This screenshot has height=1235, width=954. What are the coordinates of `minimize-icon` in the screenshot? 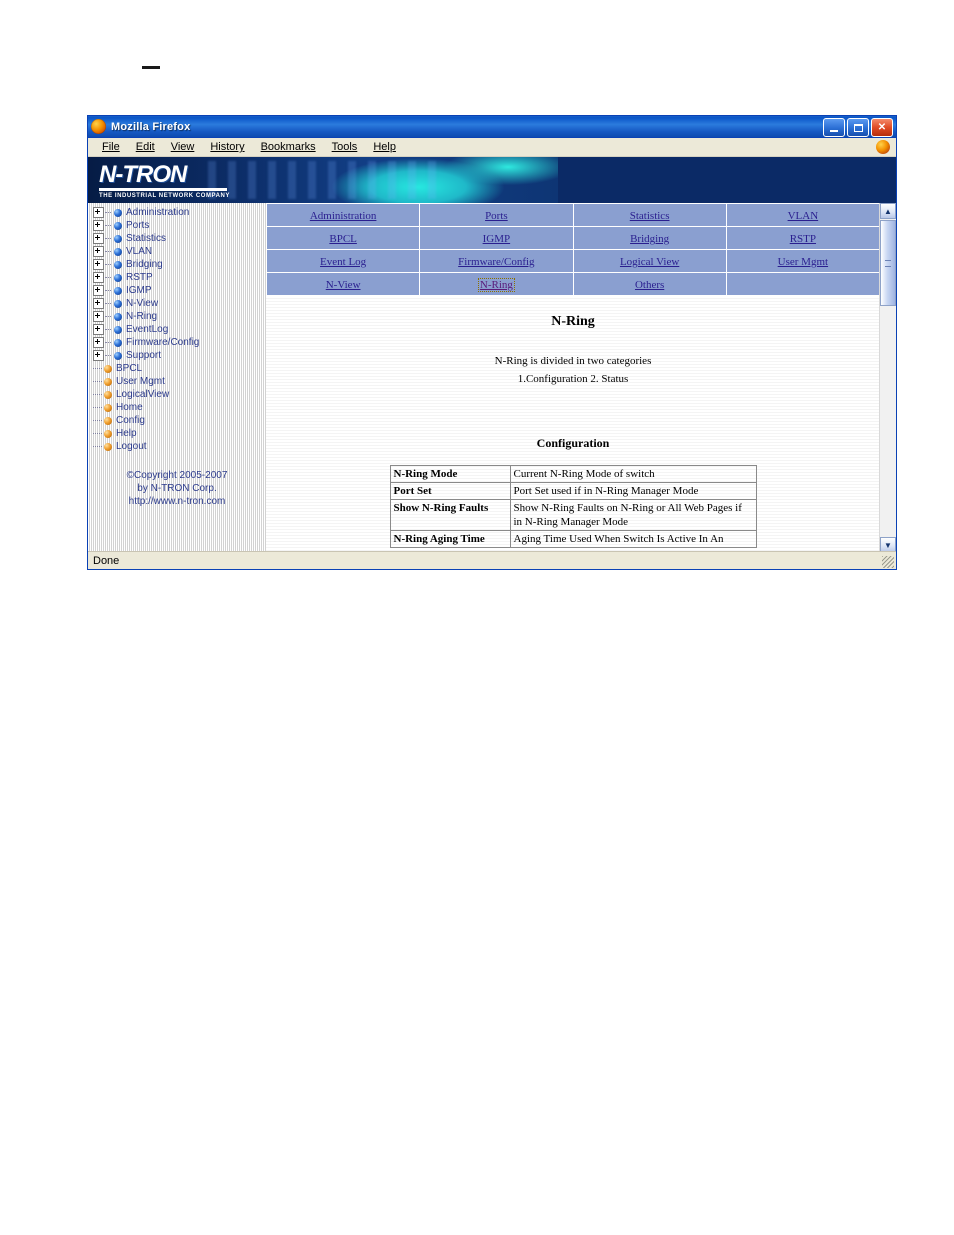 It's located at (834, 130).